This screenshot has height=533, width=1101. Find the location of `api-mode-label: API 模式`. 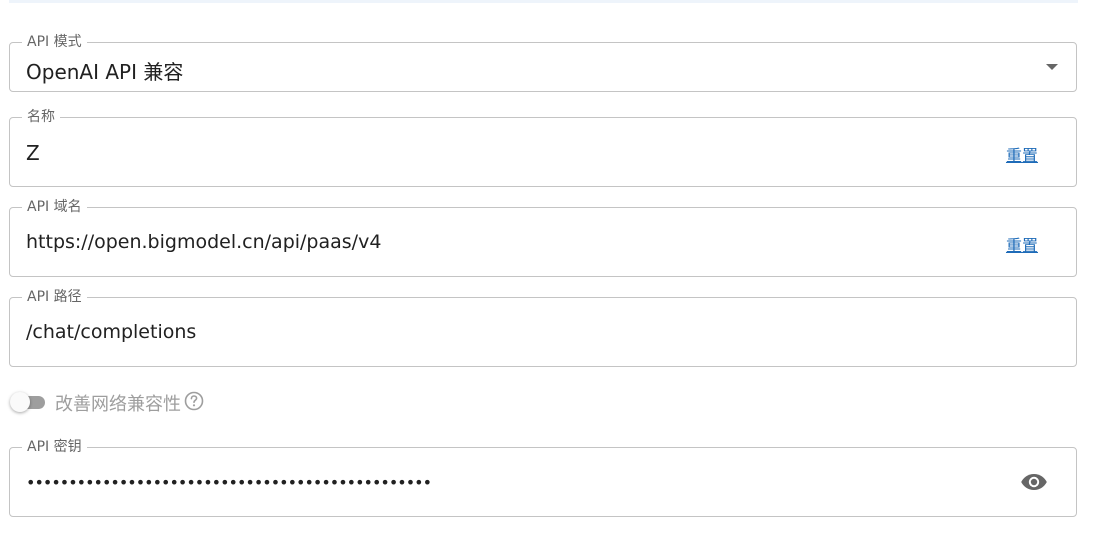

api-mode-label: API 模式 is located at coordinates (54, 42).